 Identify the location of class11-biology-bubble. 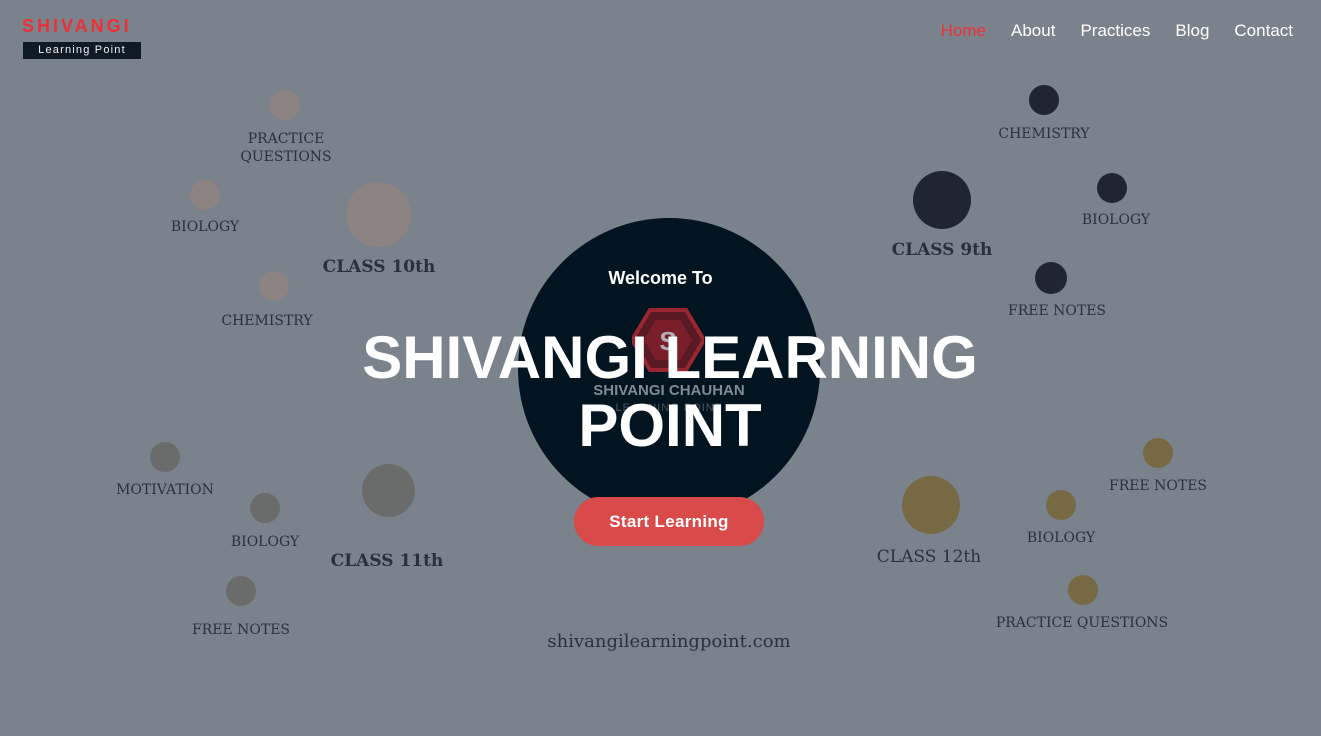
(265, 508).